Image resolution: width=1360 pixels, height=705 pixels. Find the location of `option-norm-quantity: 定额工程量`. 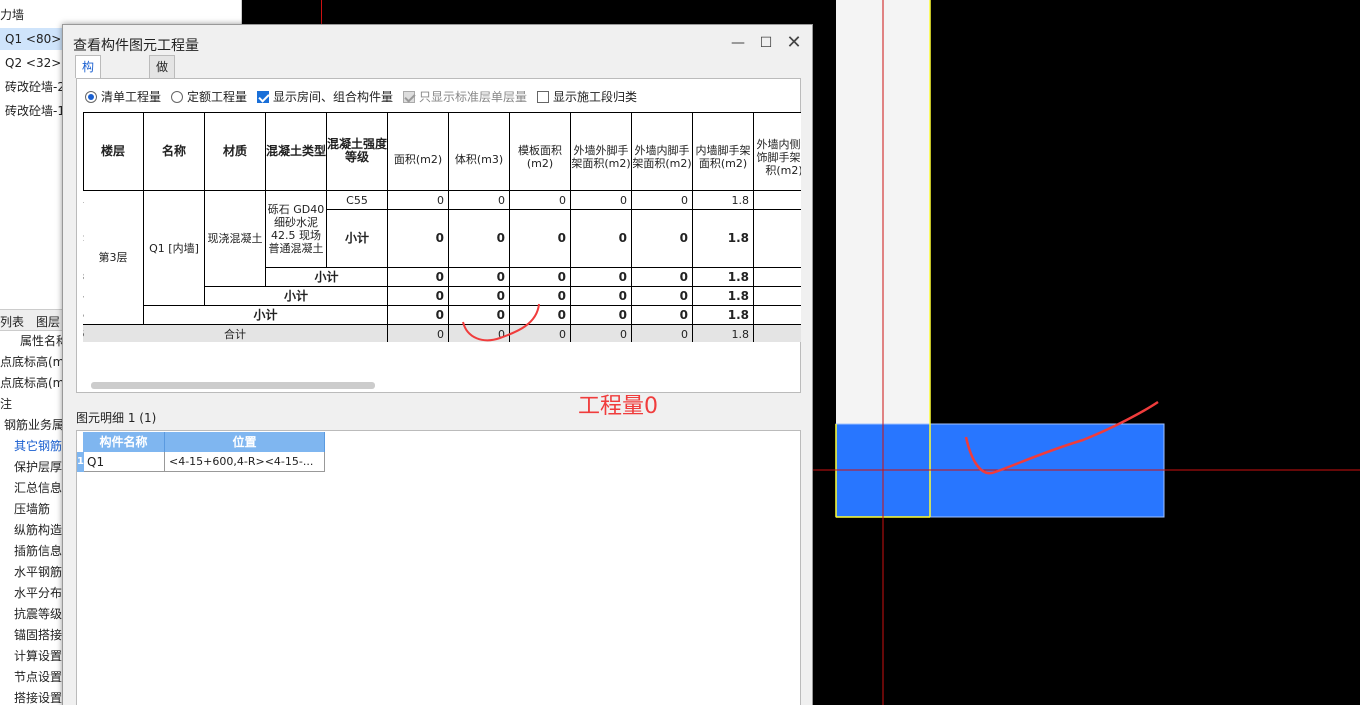

option-norm-quantity: 定额工程量 is located at coordinates (209, 97).